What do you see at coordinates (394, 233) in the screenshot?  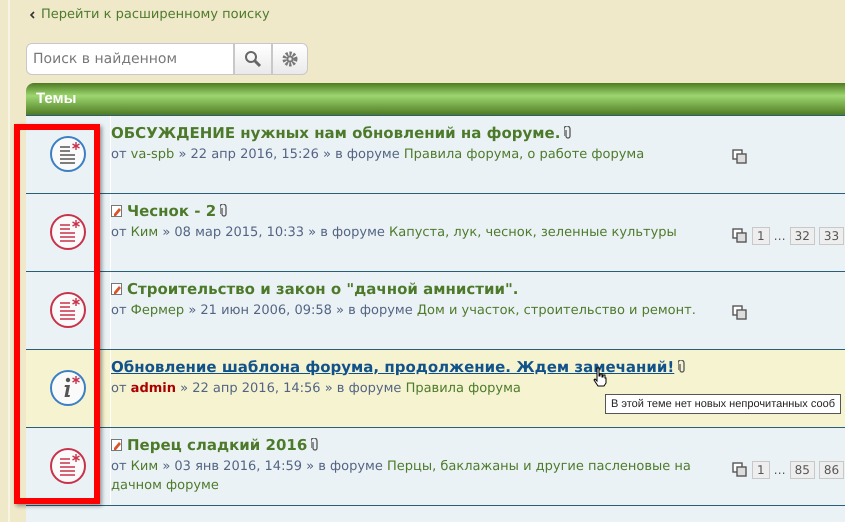 I see `topic-meta-text: от Ким » 08 мар 2015, 10:33 » в форуме Капуста, лук, чеснок, зеленные культуры` at bounding box center [394, 233].